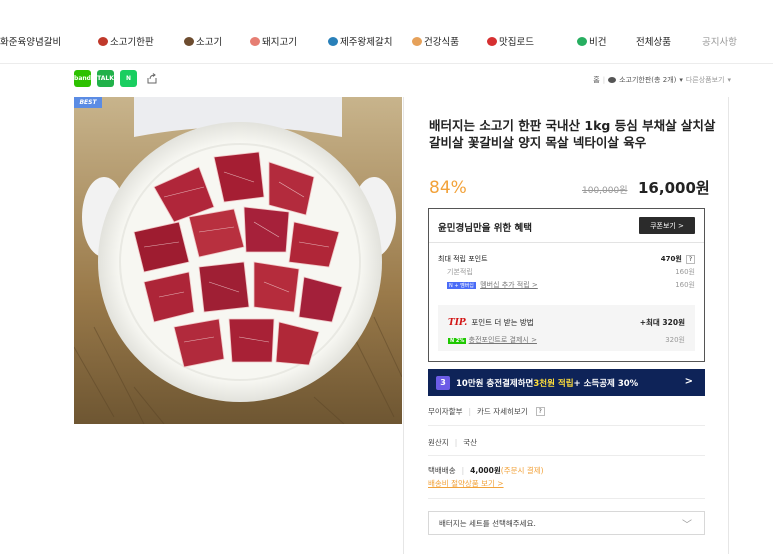 This screenshot has width=773, height=554. Describe the element at coordinates (598, 42) in the screenshot. I see `nav-item-label: 비건` at that location.